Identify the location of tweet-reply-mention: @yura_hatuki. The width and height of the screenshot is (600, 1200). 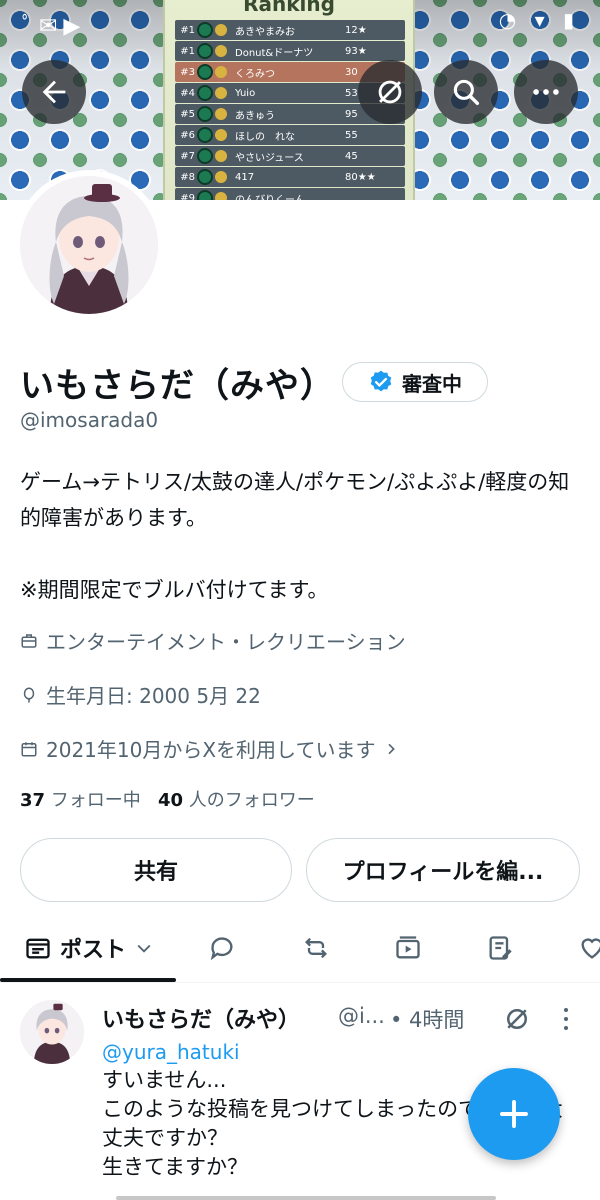
(171, 1052).